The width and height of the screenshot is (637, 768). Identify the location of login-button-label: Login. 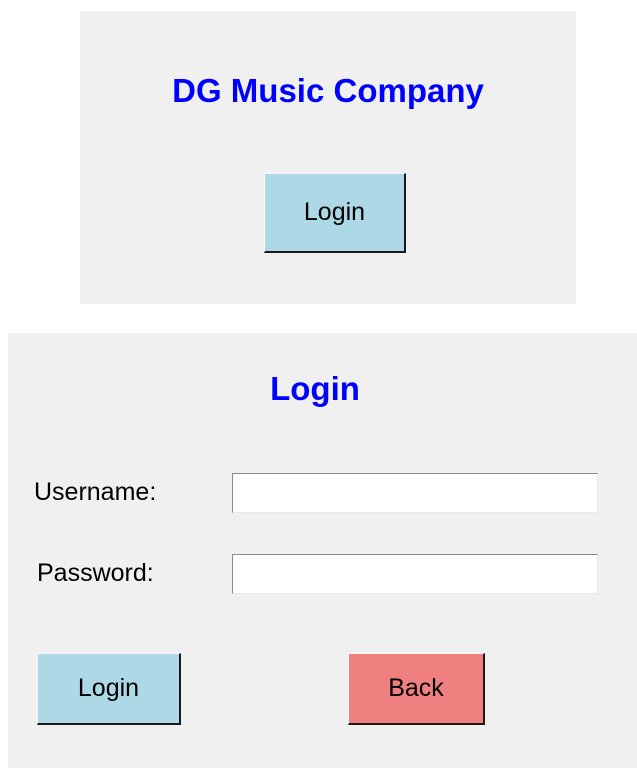
(108, 688).